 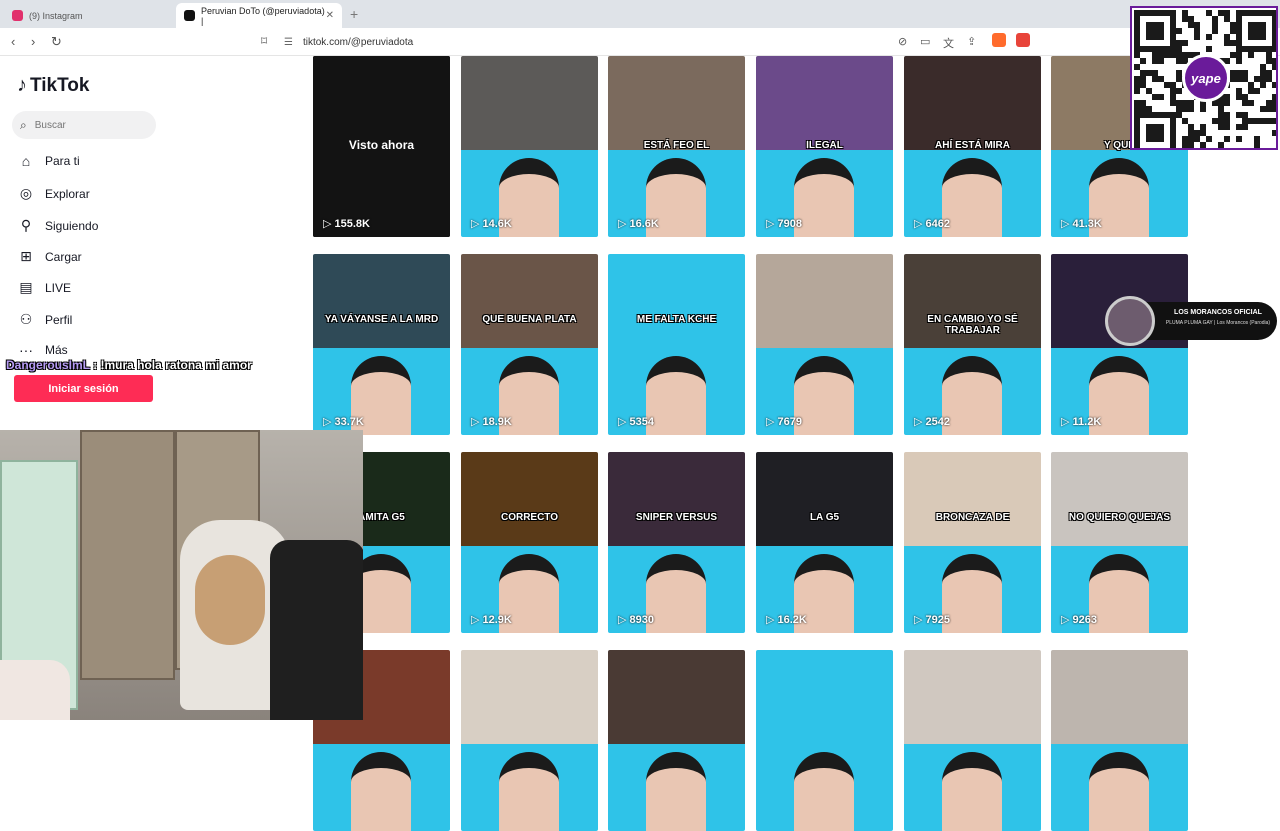 What do you see at coordinates (181, 575) in the screenshot?
I see `webcam-overlay` at bounding box center [181, 575].